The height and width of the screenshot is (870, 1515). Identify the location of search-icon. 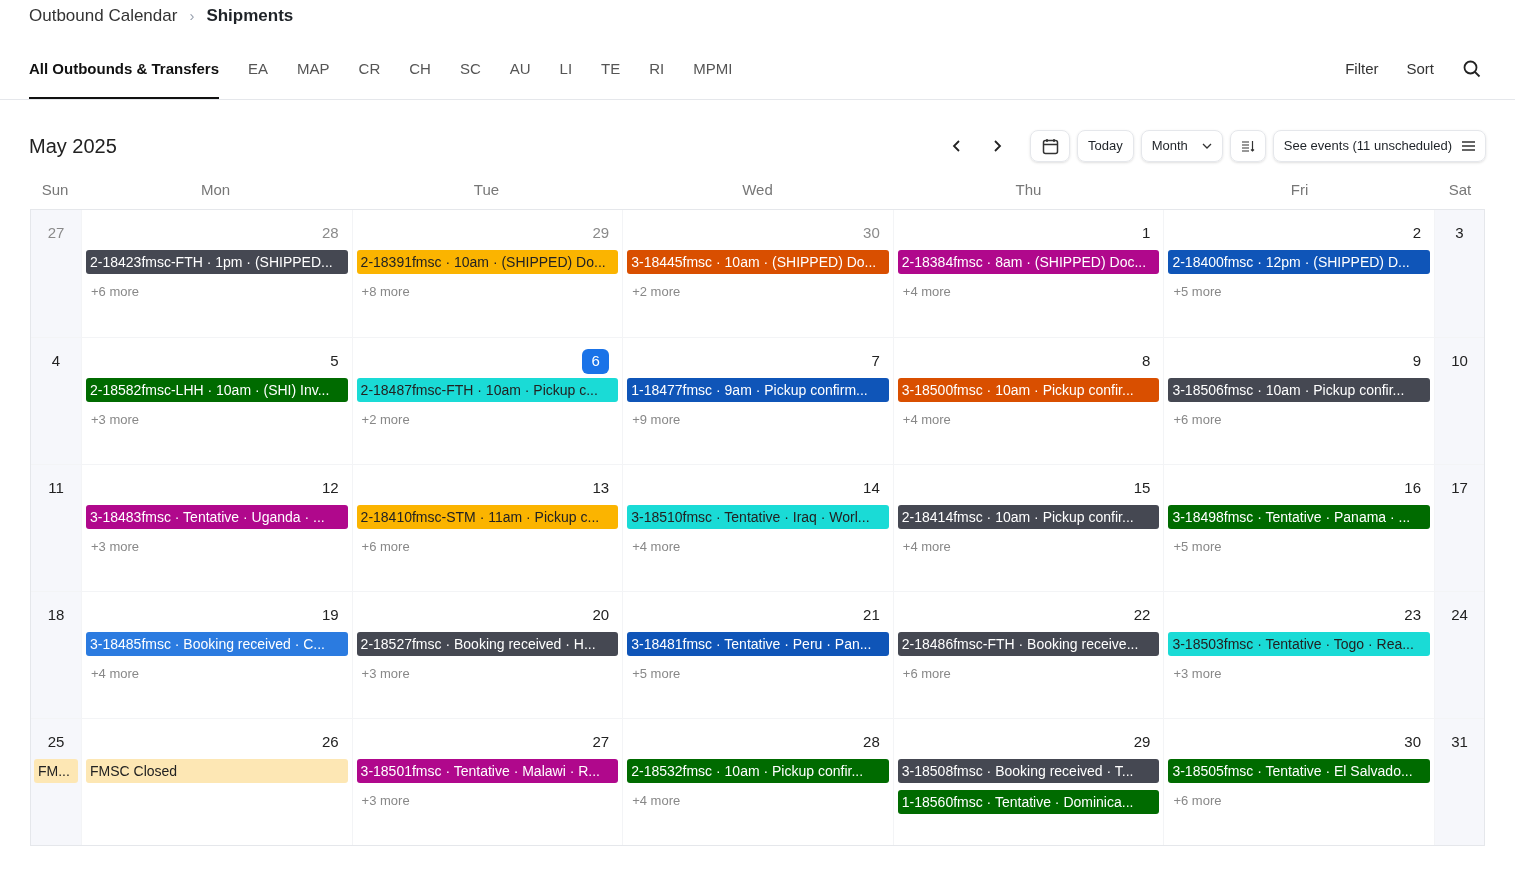
(1472, 69).